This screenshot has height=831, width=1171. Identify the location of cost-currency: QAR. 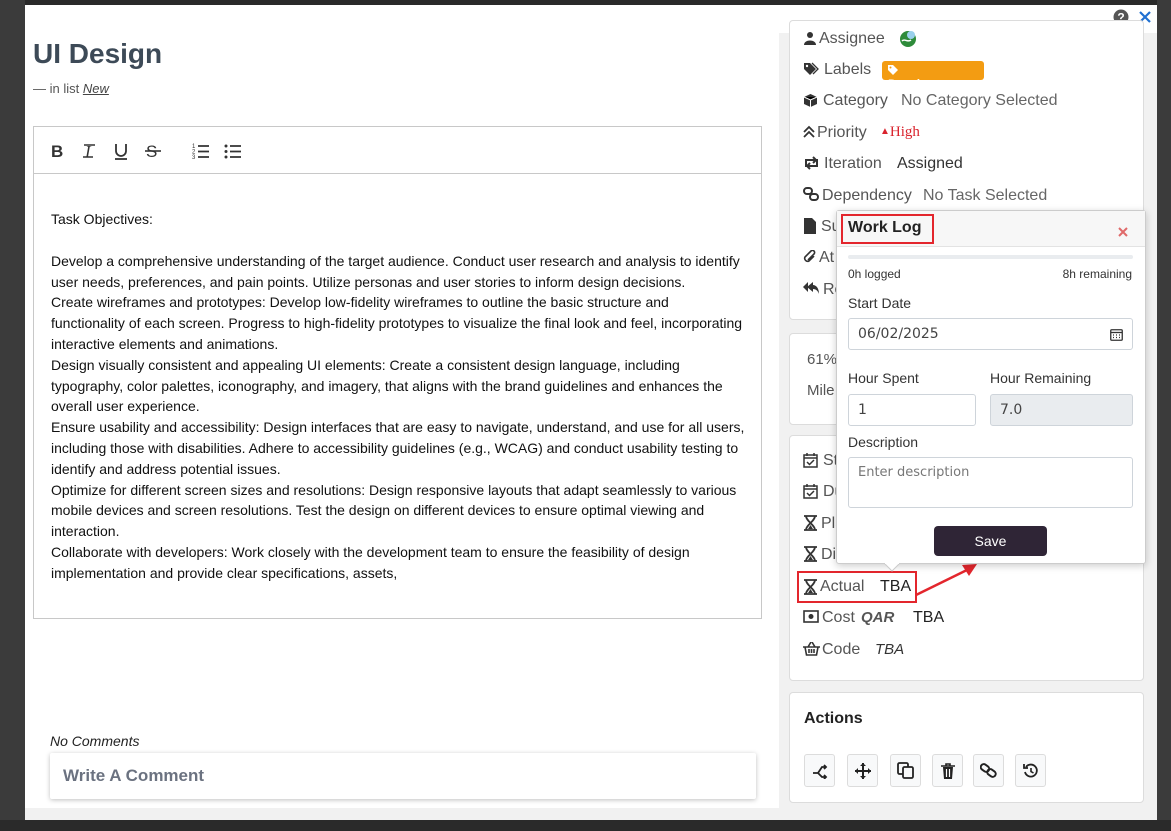
(878, 617).